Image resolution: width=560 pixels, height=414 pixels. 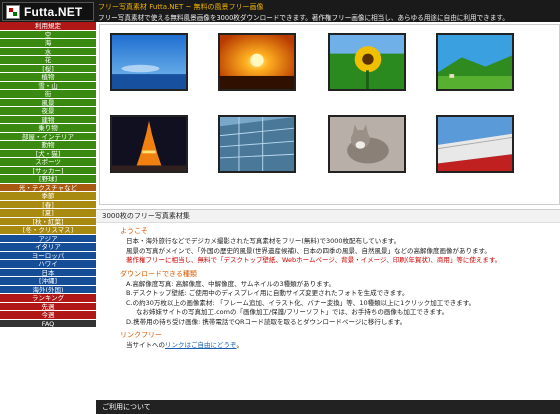 I want to click on sidebar-item-19: 光・テクスチャなど, so click(x=48, y=187).